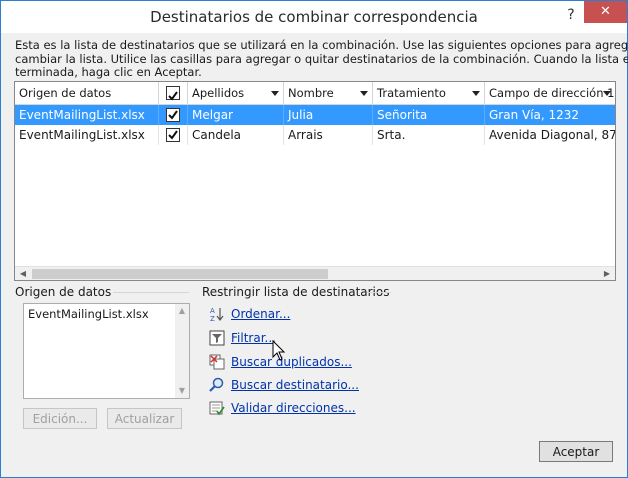  What do you see at coordinates (550, 93) in the screenshot?
I see `column-header-direccion: Campo de dirección 1` at bounding box center [550, 93].